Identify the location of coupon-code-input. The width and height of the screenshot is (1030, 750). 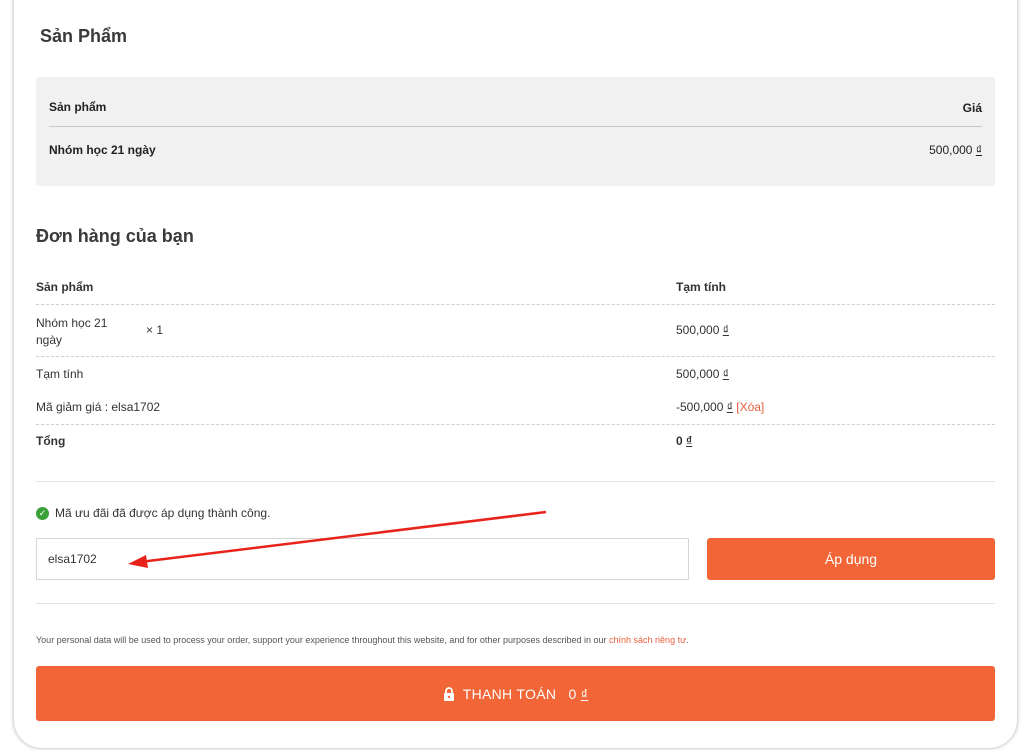
(362, 559).